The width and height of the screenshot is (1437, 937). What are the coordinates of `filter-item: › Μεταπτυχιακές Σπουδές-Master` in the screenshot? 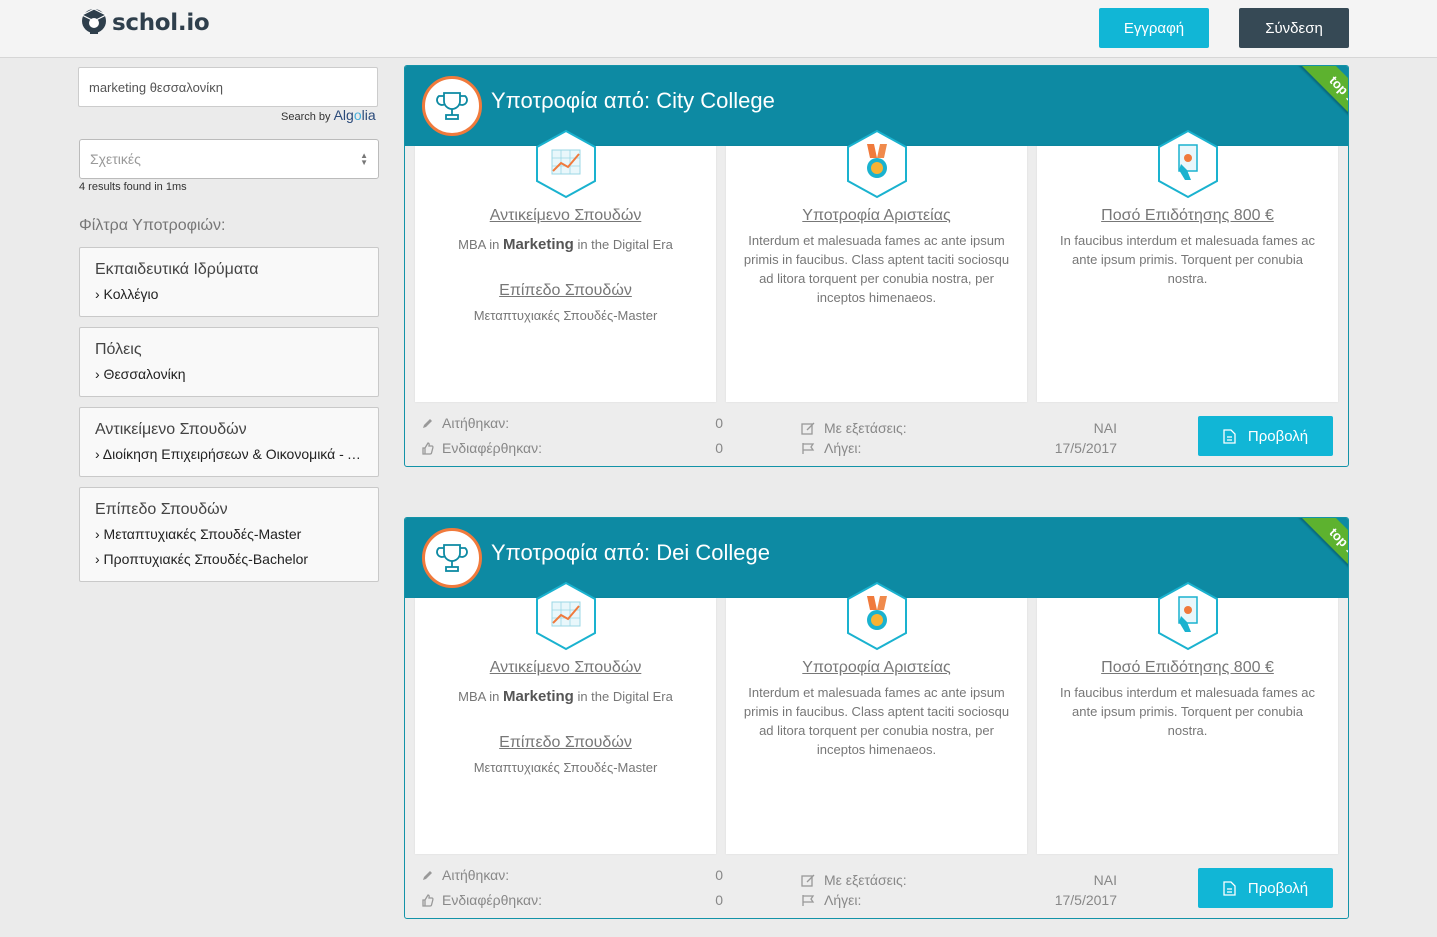 It's located at (229, 534).